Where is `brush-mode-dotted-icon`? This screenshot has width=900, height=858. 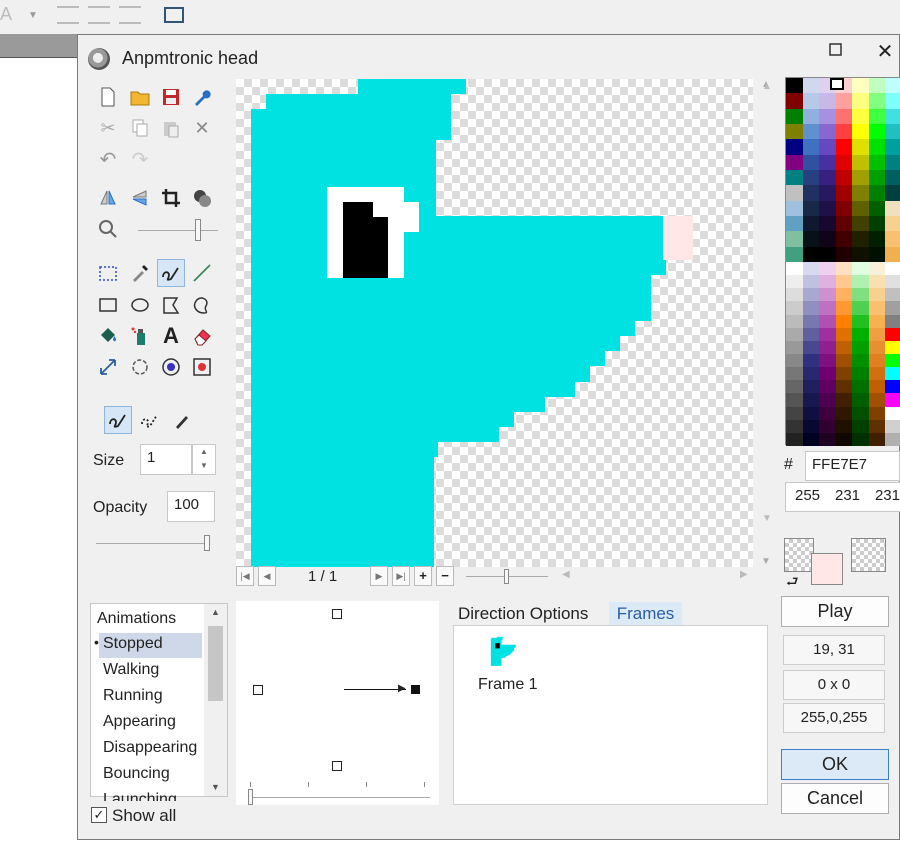
brush-mode-dotted-icon is located at coordinates (150, 420).